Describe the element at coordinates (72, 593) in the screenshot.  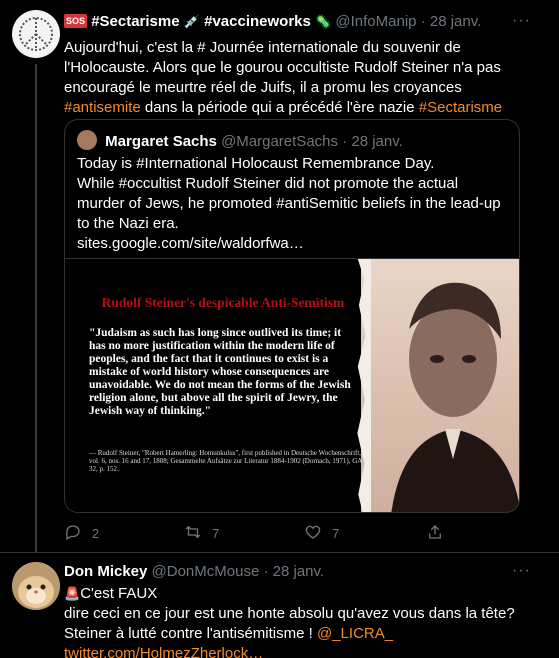
I see `alarm-light-icon: 🚨` at that location.